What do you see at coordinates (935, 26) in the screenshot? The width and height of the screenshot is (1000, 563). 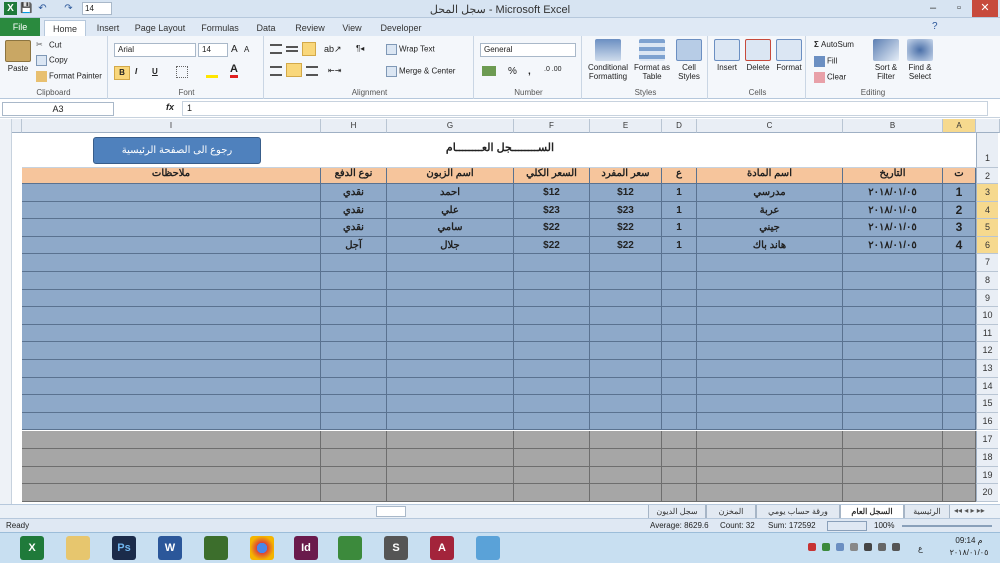 I see `help-icon: ?` at bounding box center [935, 26].